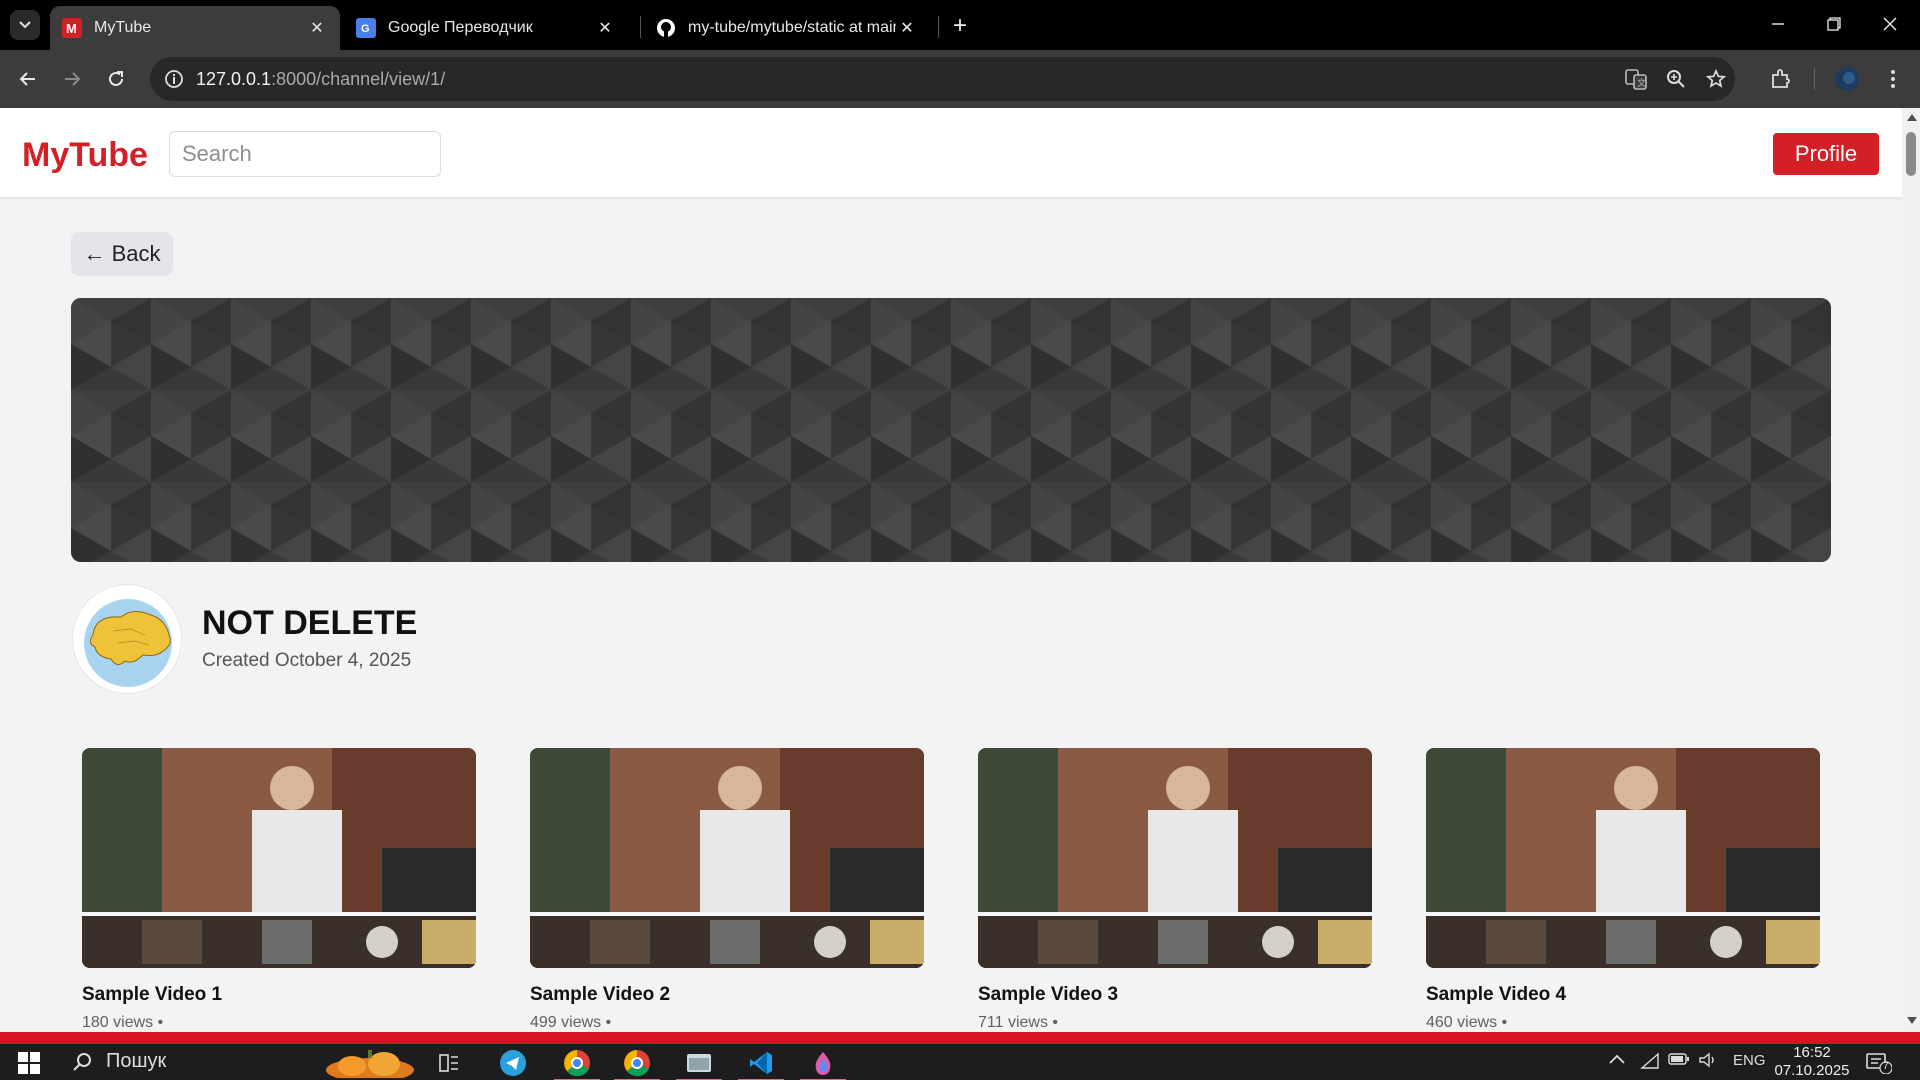  I want to click on pumpkin-widget-icon, so click(370, 1064).